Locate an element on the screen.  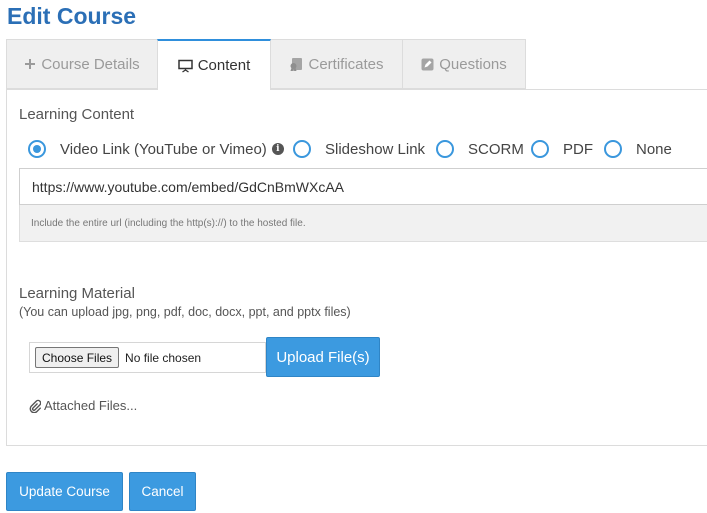
choose-files-button: Choose Files is located at coordinates (77, 357).